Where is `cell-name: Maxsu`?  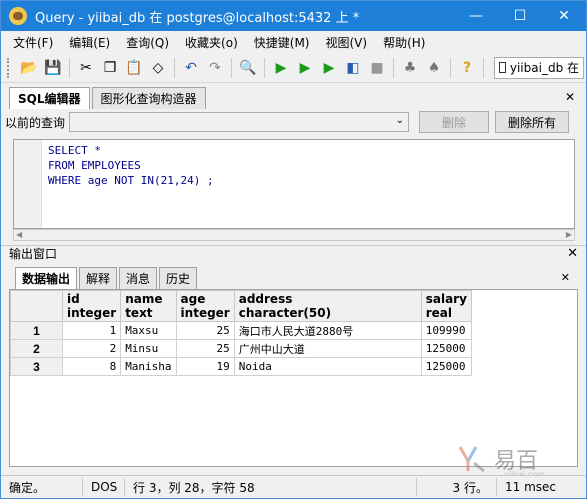
cell-name: Maxsu is located at coordinates (148, 330).